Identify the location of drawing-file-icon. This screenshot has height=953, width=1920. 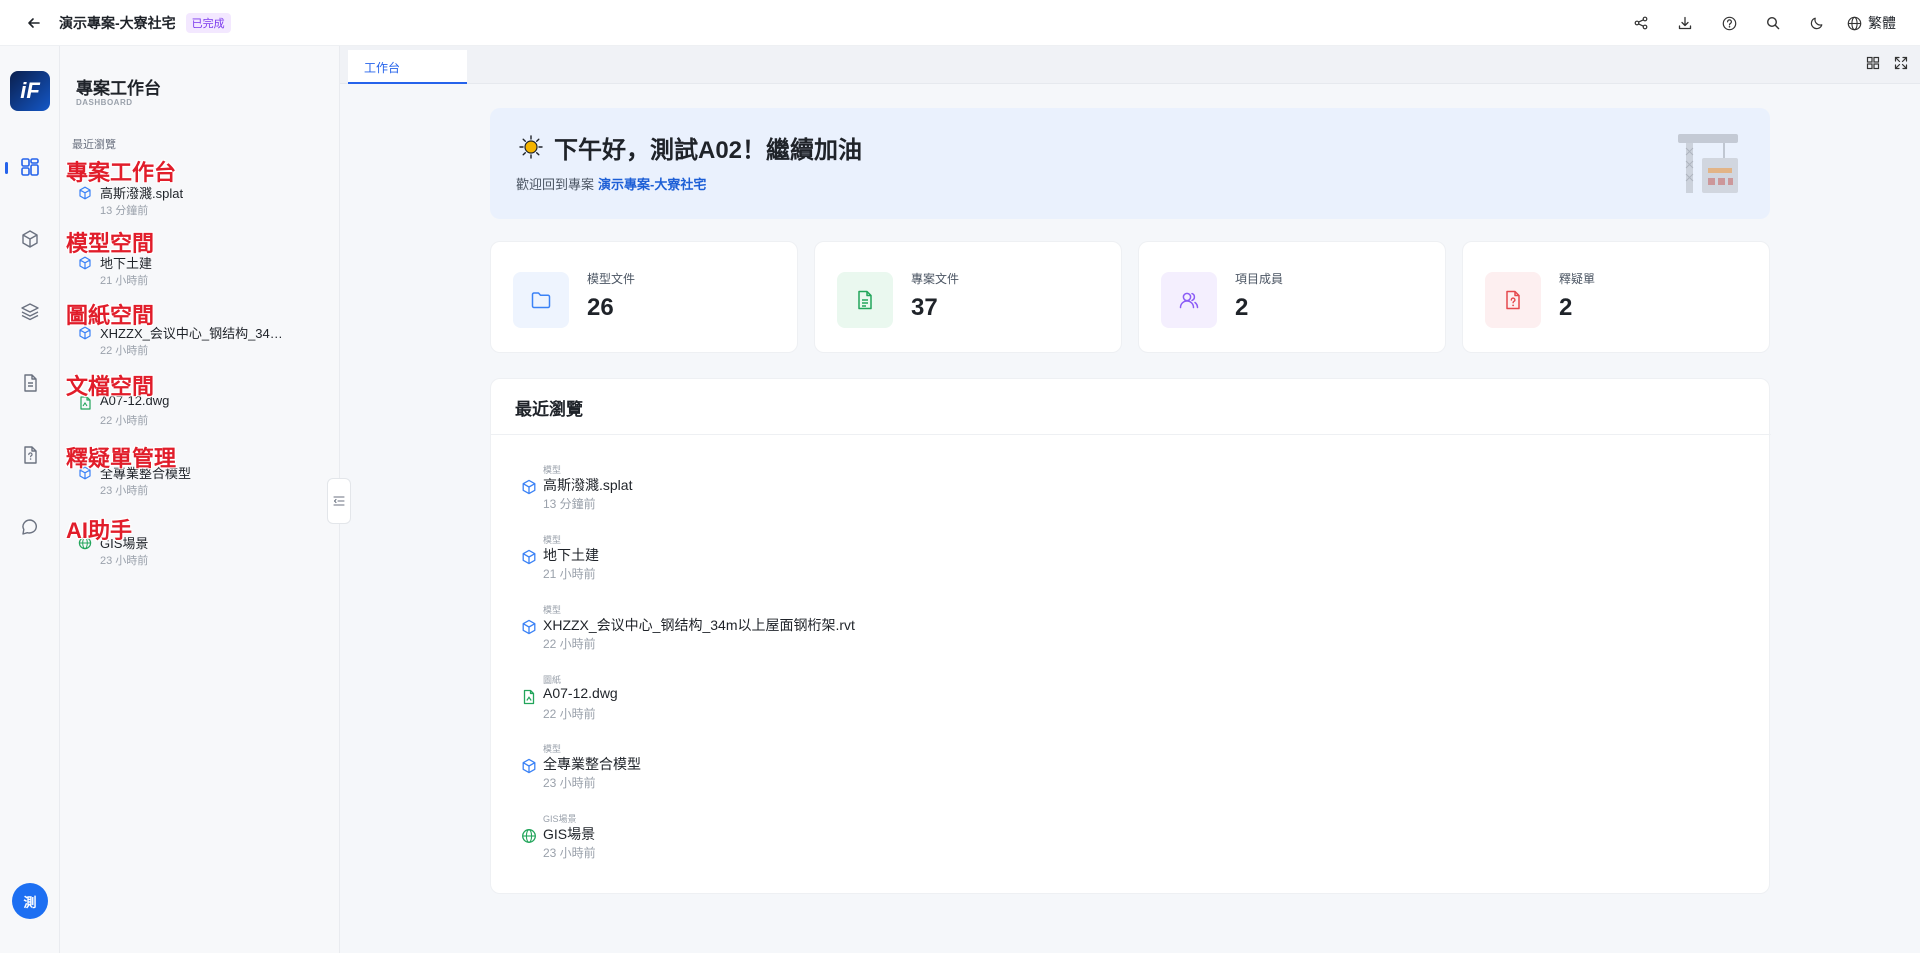
(529, 697).